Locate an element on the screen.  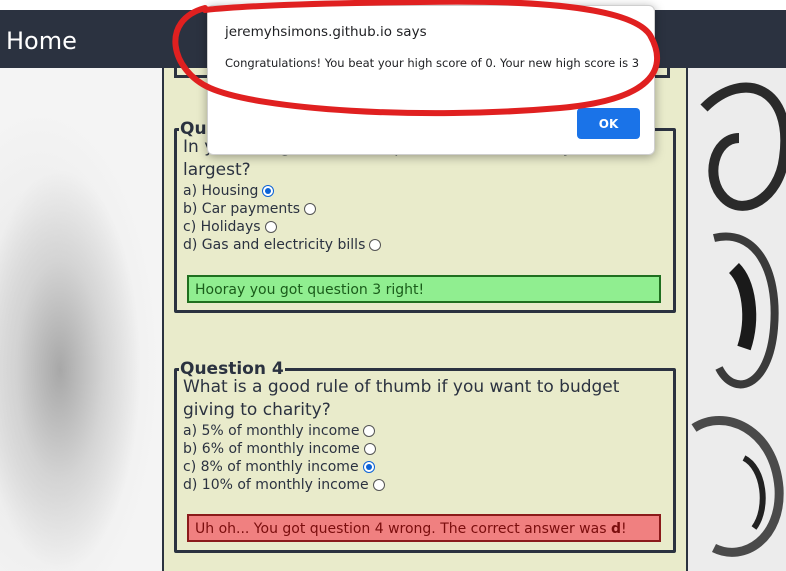
ok-button: OK is located at coordinates (608, 123).